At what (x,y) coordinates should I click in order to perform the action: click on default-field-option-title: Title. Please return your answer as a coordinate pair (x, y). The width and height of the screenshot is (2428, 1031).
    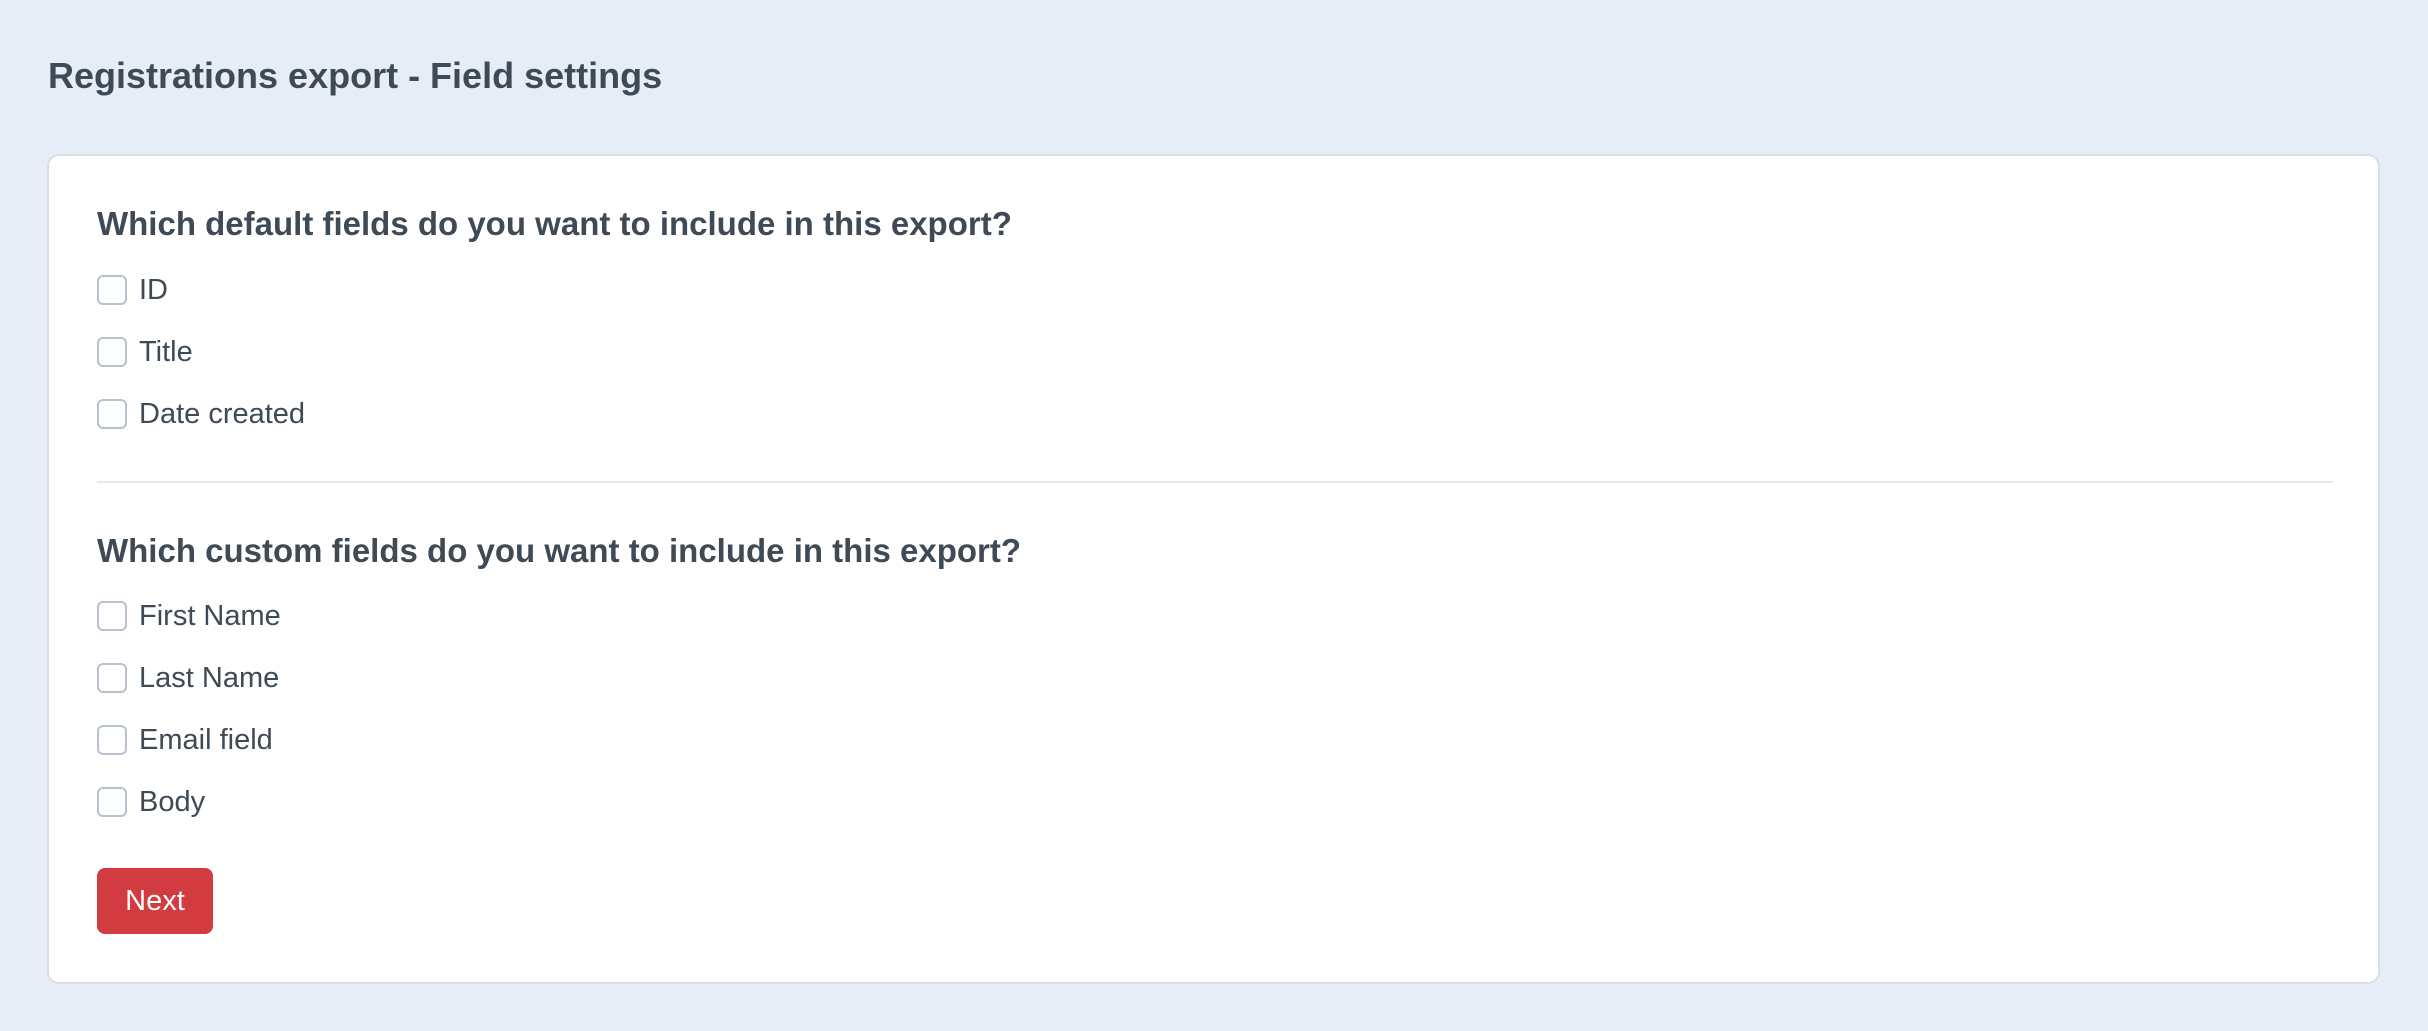
    Looking at the image, I should click on (145, 352).